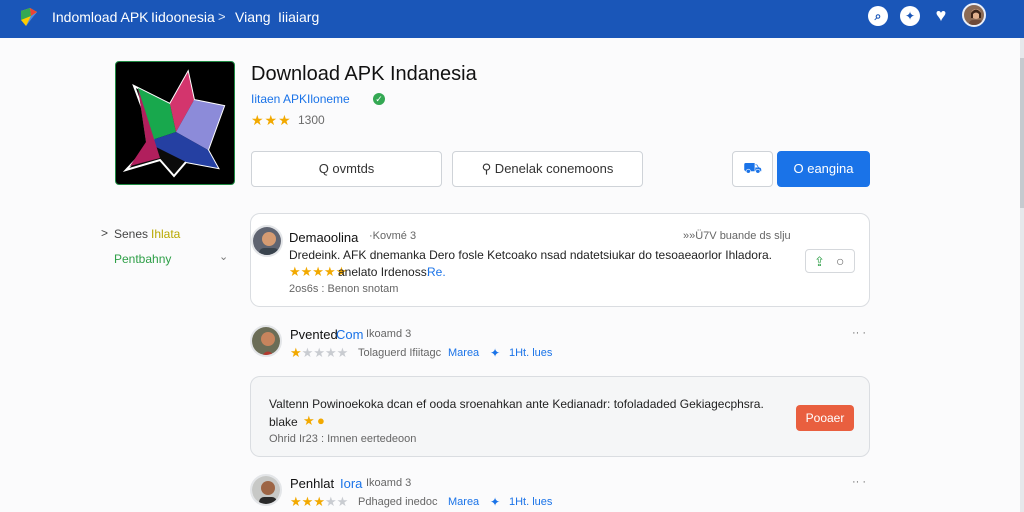 This screenshot has width=1024, height=512. What do you see at coordinates (825, 418) in the screenshot?
I see `report-button: Pooaer` at bounding box center [825, 418].